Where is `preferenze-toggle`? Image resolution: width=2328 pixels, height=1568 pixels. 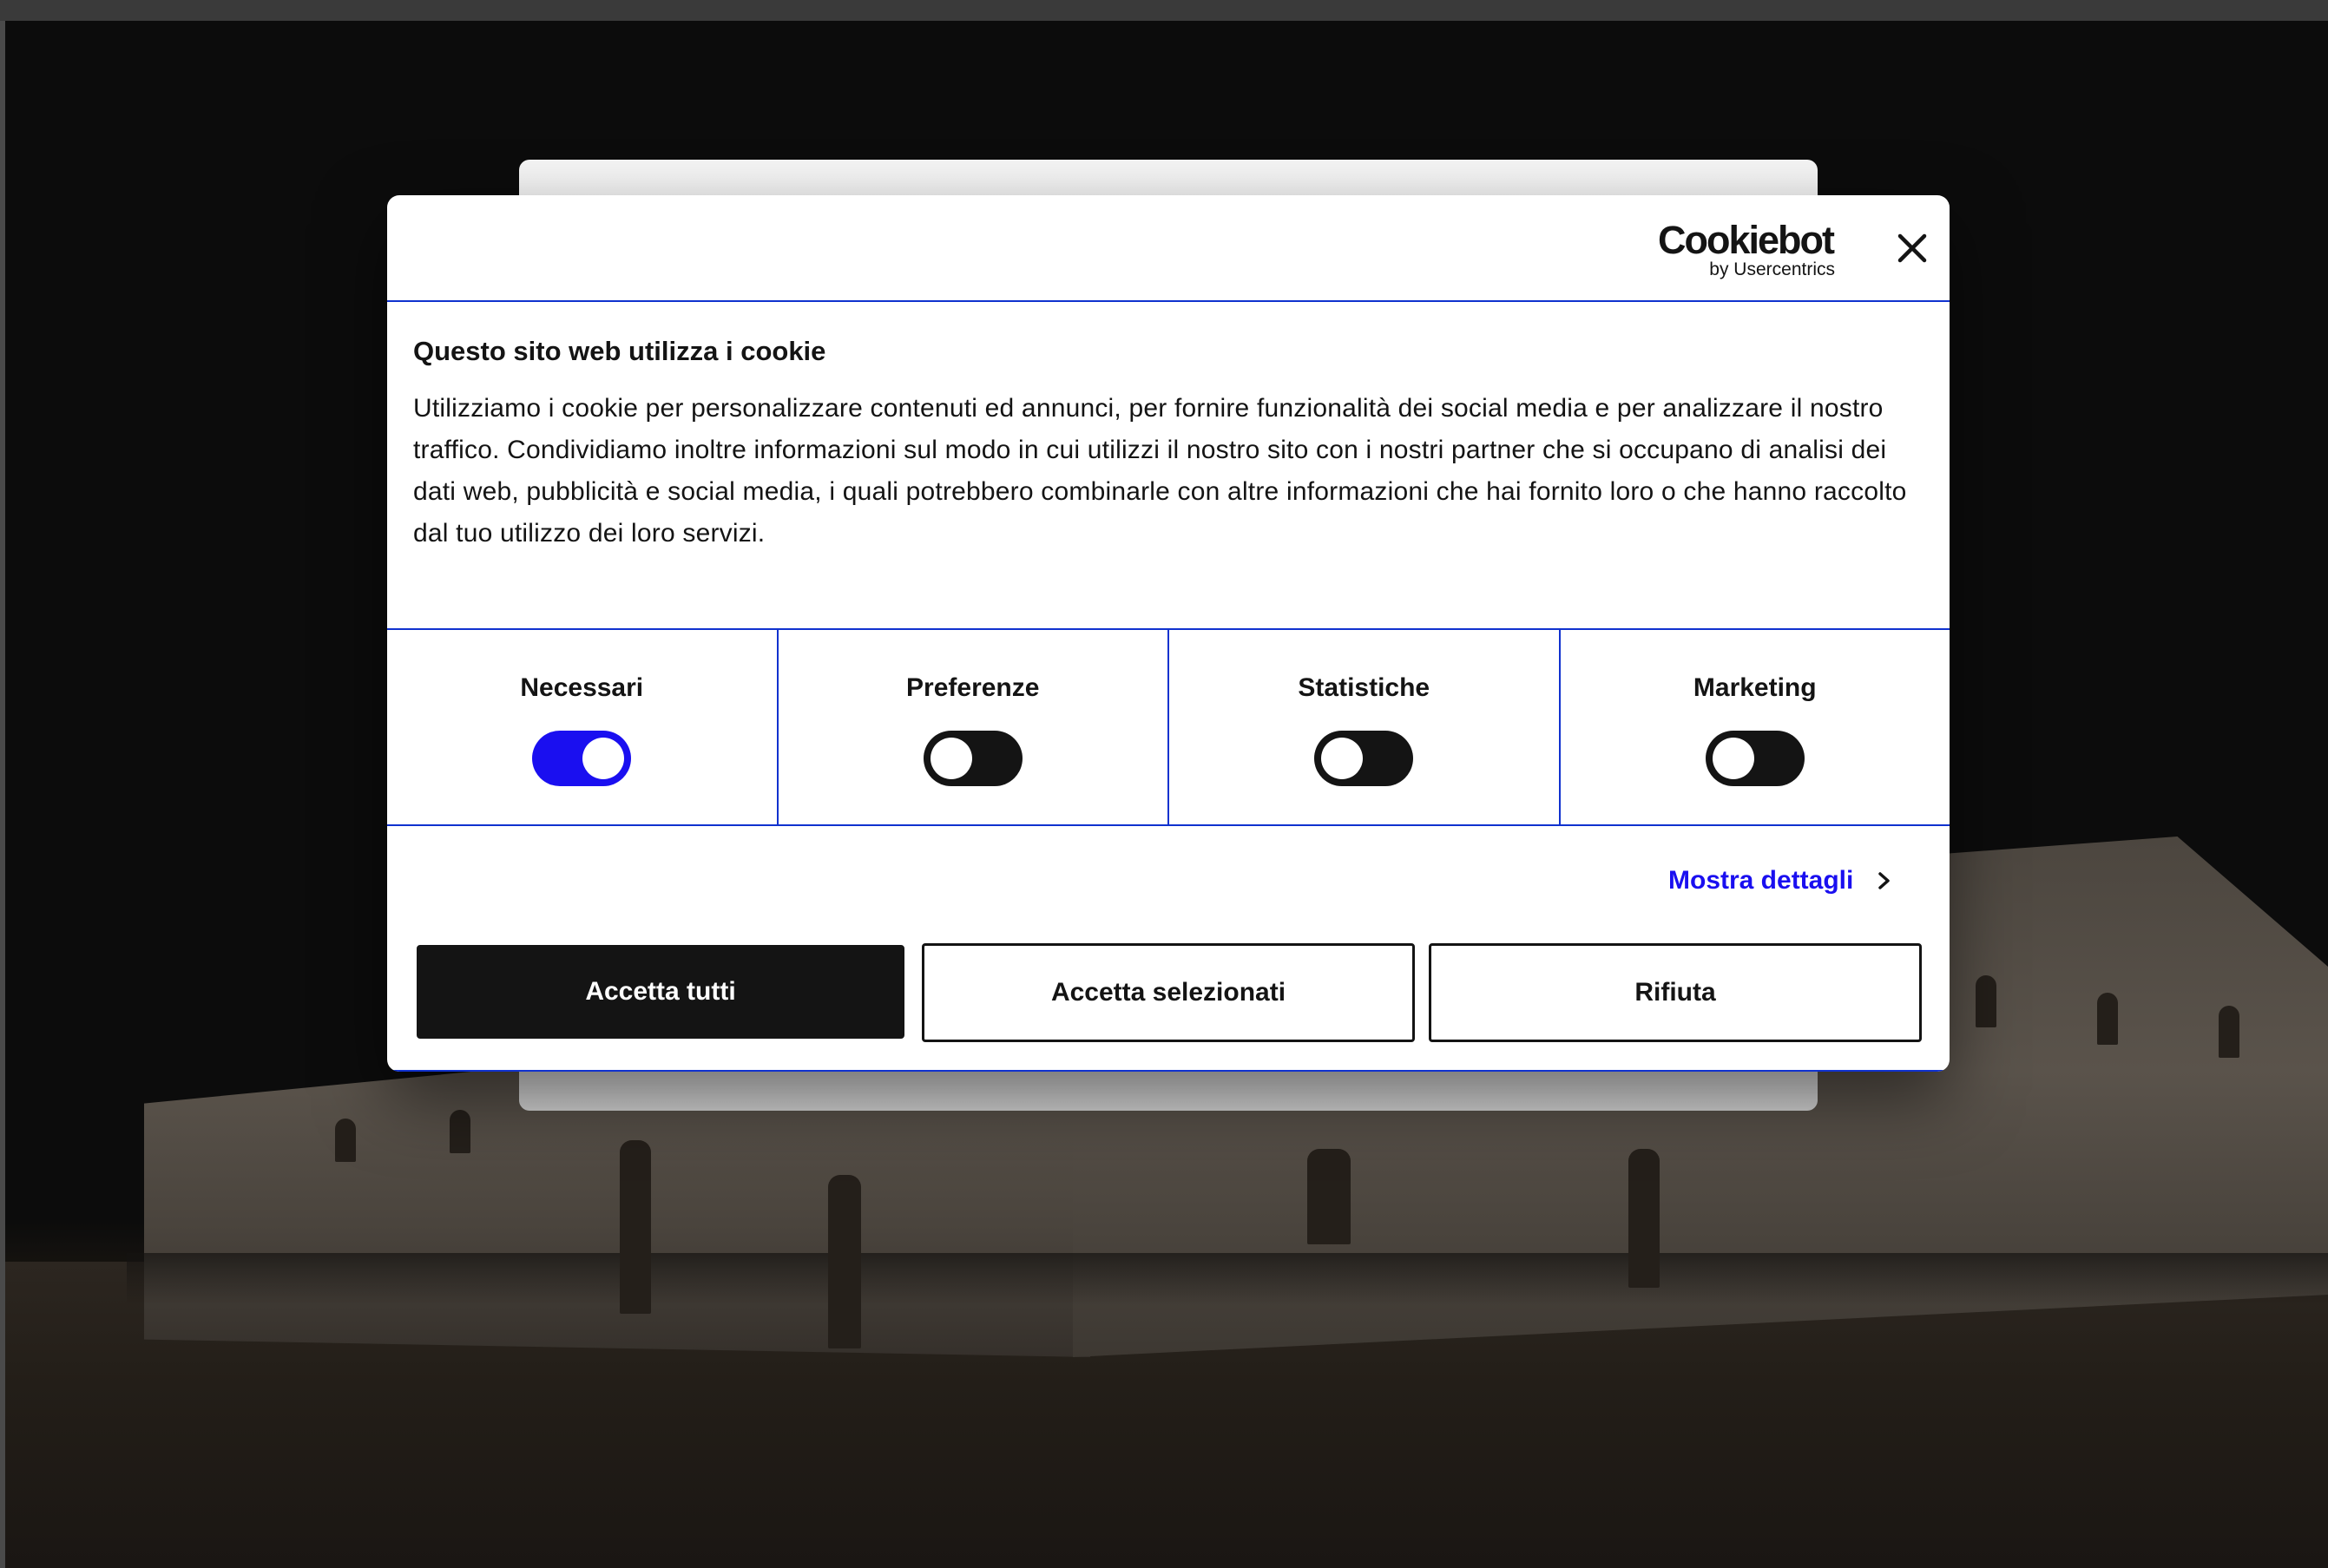 preferenze-toggle is located at coordinates (973, 758).